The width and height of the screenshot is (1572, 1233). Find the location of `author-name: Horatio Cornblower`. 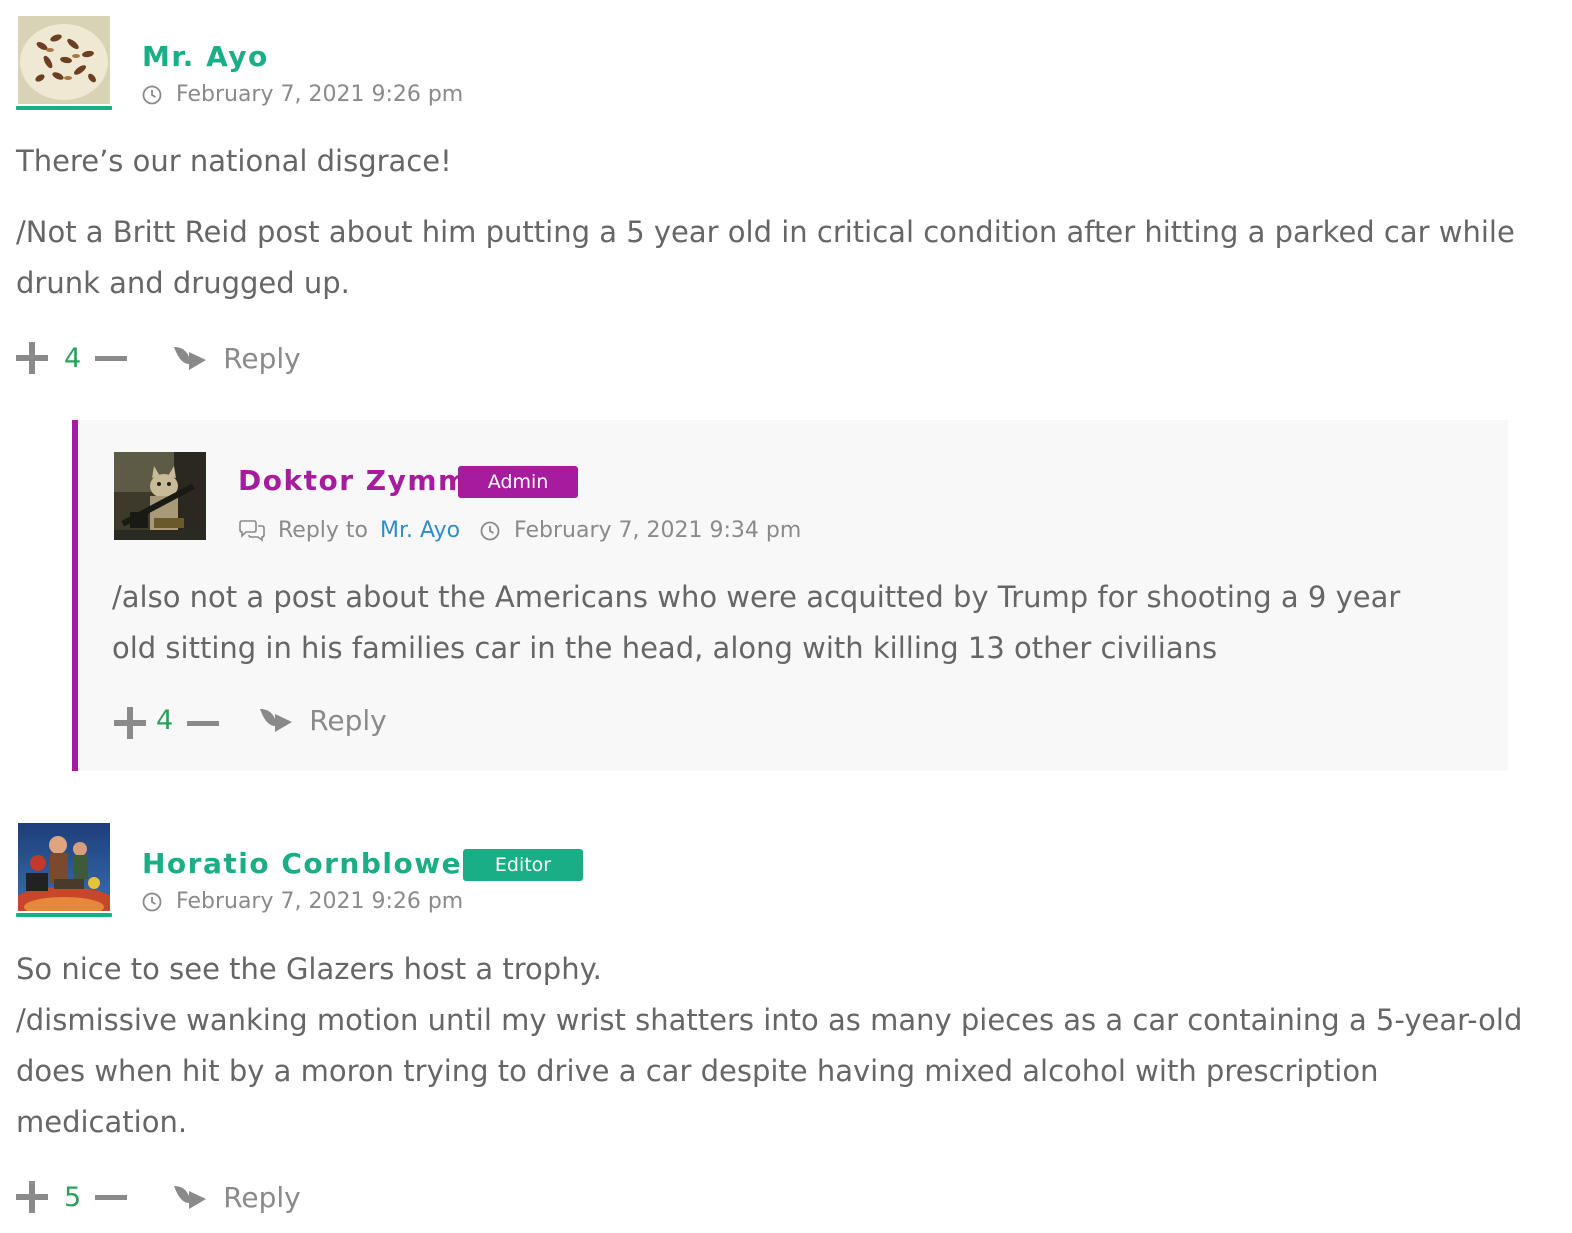

author-name: Horatio Cornblower is located at coordinates (309, 863).